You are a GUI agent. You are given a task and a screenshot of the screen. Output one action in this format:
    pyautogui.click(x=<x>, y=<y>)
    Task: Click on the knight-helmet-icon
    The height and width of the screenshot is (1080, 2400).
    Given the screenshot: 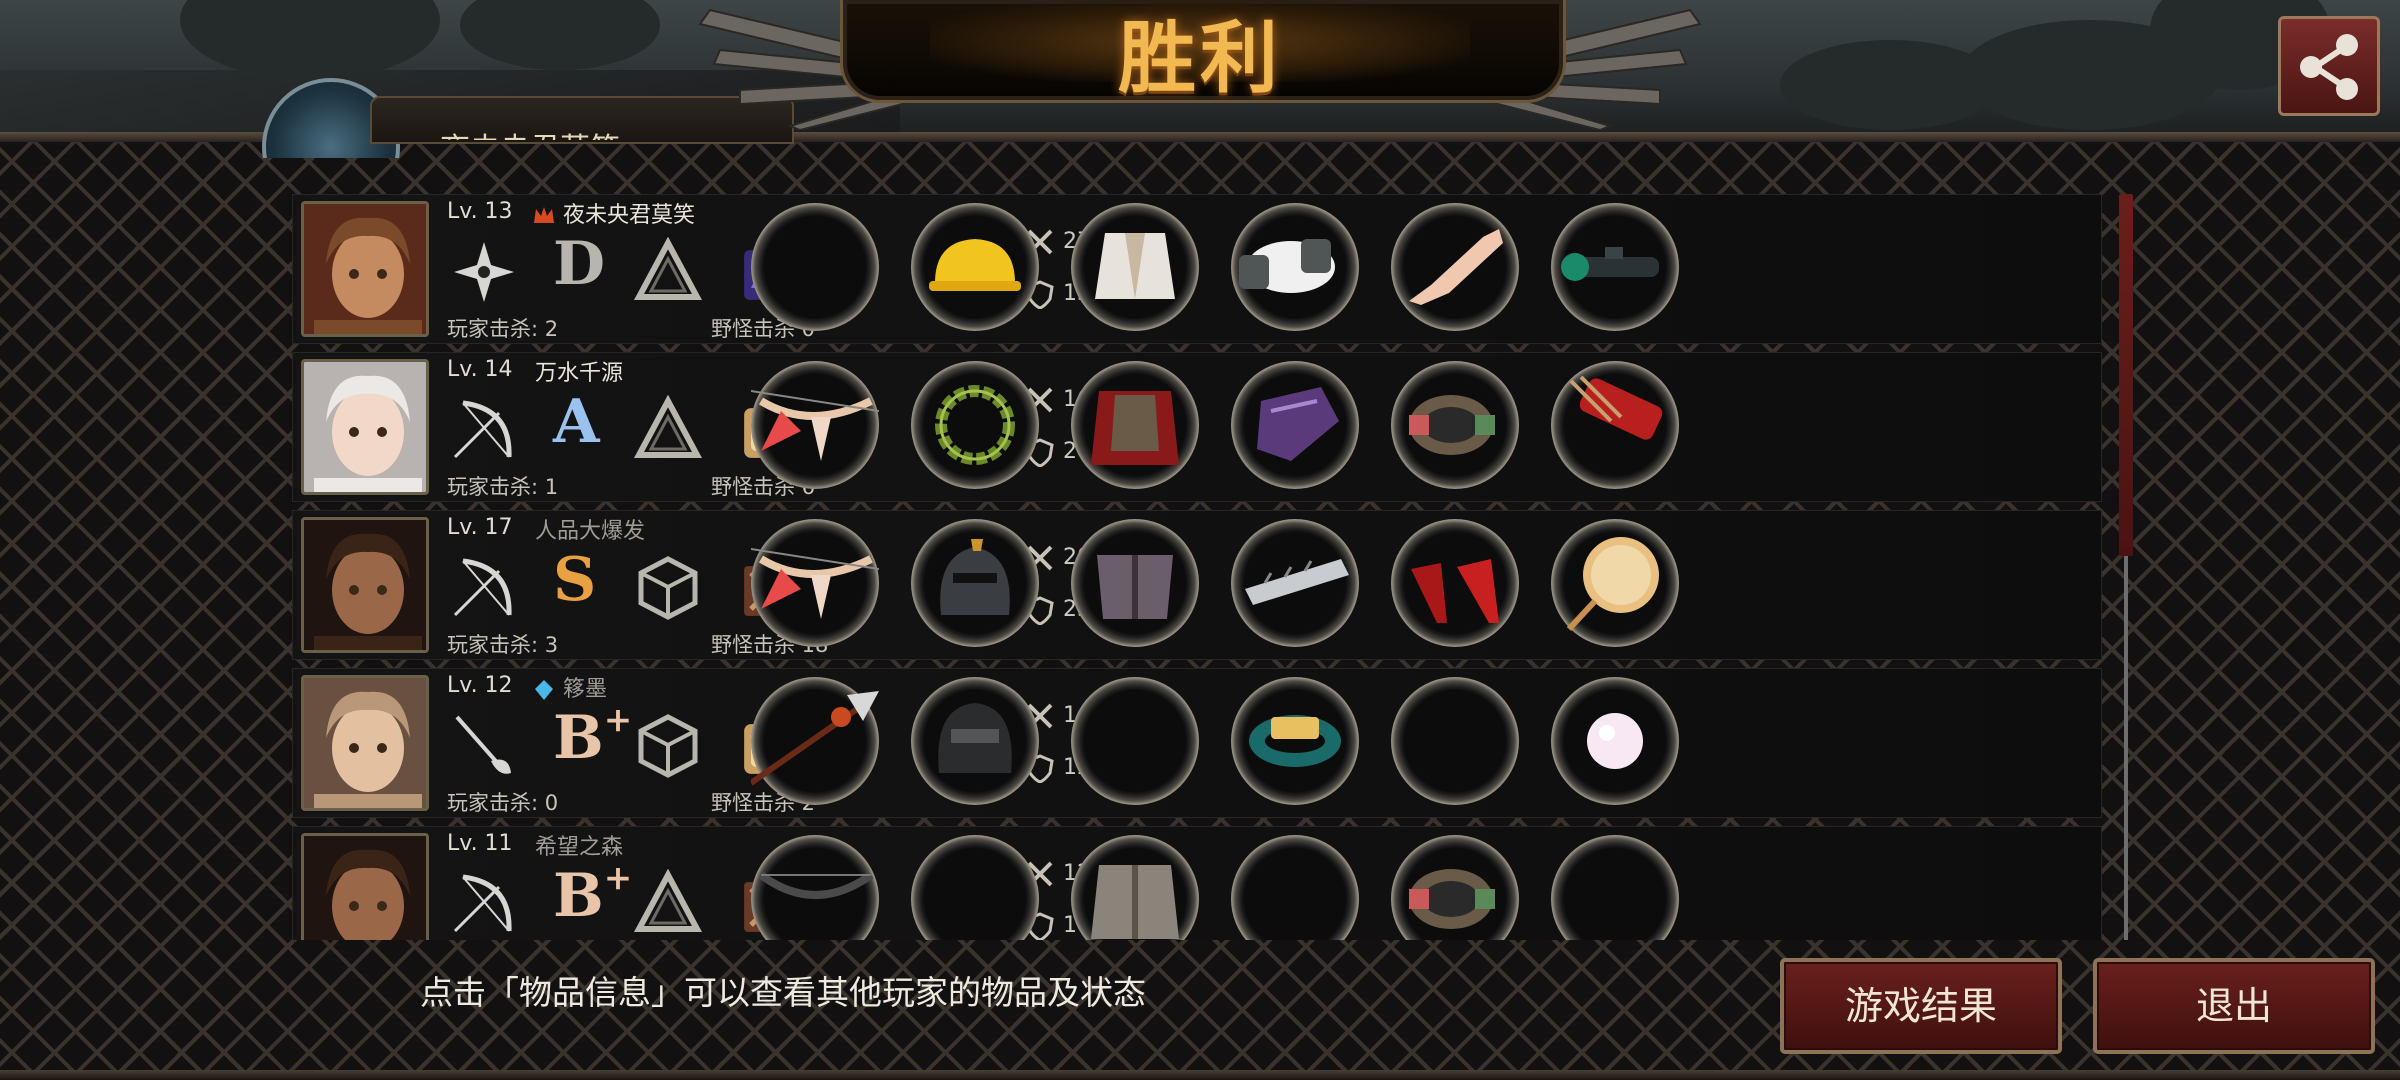 What is the action you would take?
    pyautogui.click(x=975, y=577)
    